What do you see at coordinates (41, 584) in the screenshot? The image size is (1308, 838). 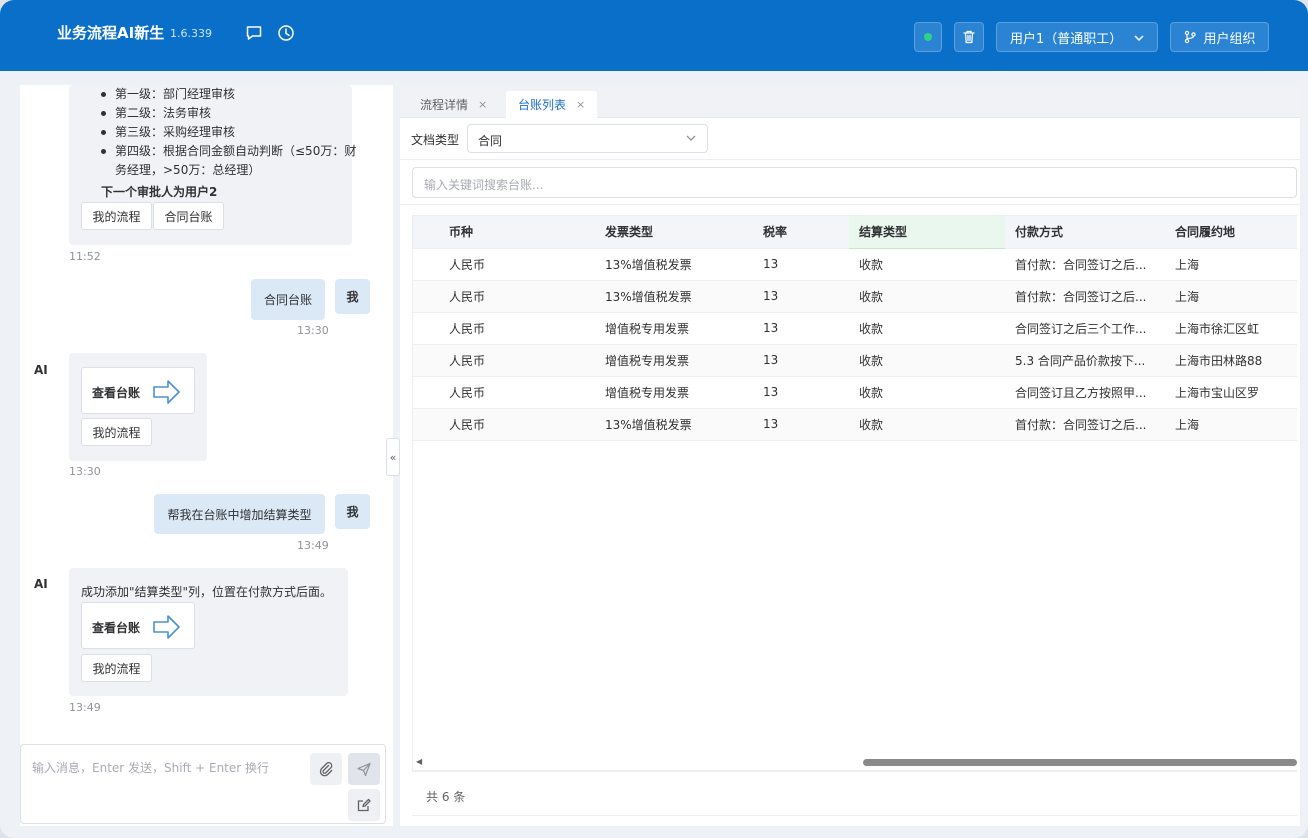 I see `ai-avatar: AI` at bounding box center [41, 584].